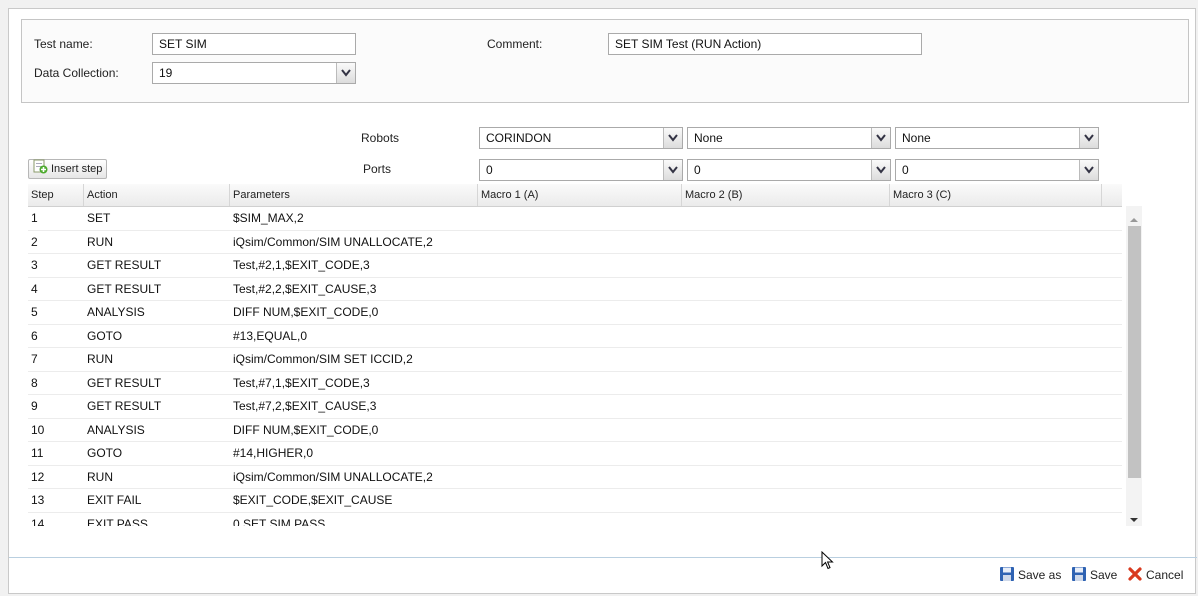 Image resolution: width=1198 pixels, height=596 pixels. I want to click on robot-3-select: None, so click(997, 138).